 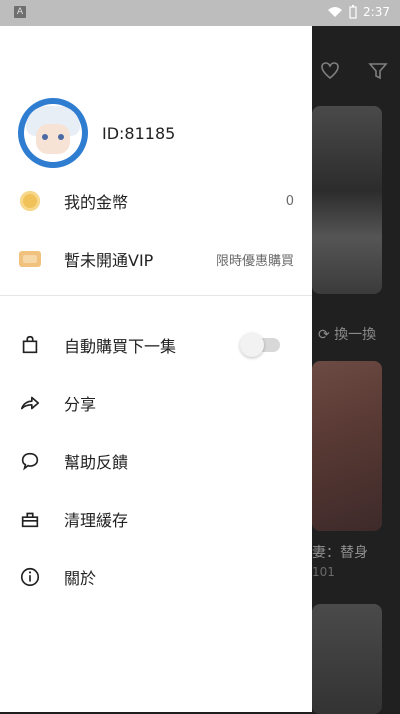 I want to click on menu-share: 分享, so click(x=156, y=403).